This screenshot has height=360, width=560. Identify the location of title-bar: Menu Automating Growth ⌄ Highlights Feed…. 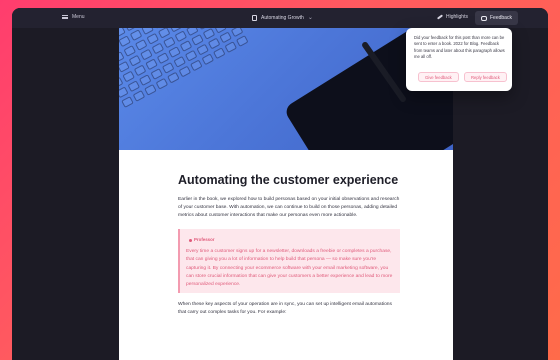
(280, 18).